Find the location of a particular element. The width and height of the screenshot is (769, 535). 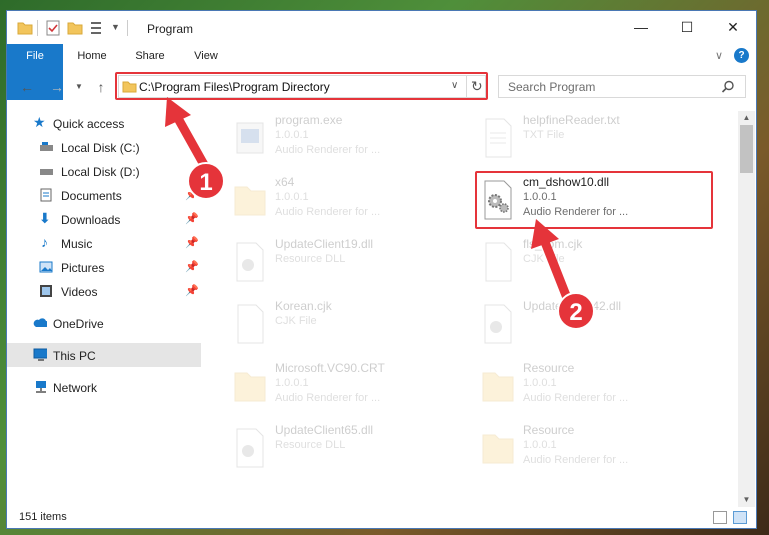

arrow-2-shaft is located at coordinates (556, 270).